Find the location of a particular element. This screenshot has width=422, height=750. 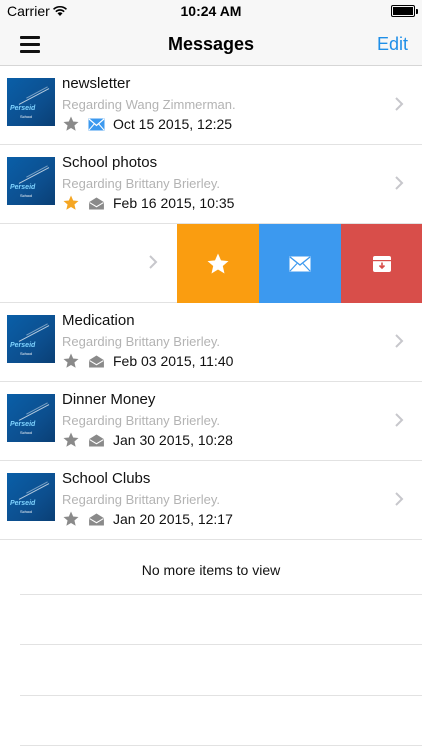

envelope-unread-icon is located at coordinates (96, 124).